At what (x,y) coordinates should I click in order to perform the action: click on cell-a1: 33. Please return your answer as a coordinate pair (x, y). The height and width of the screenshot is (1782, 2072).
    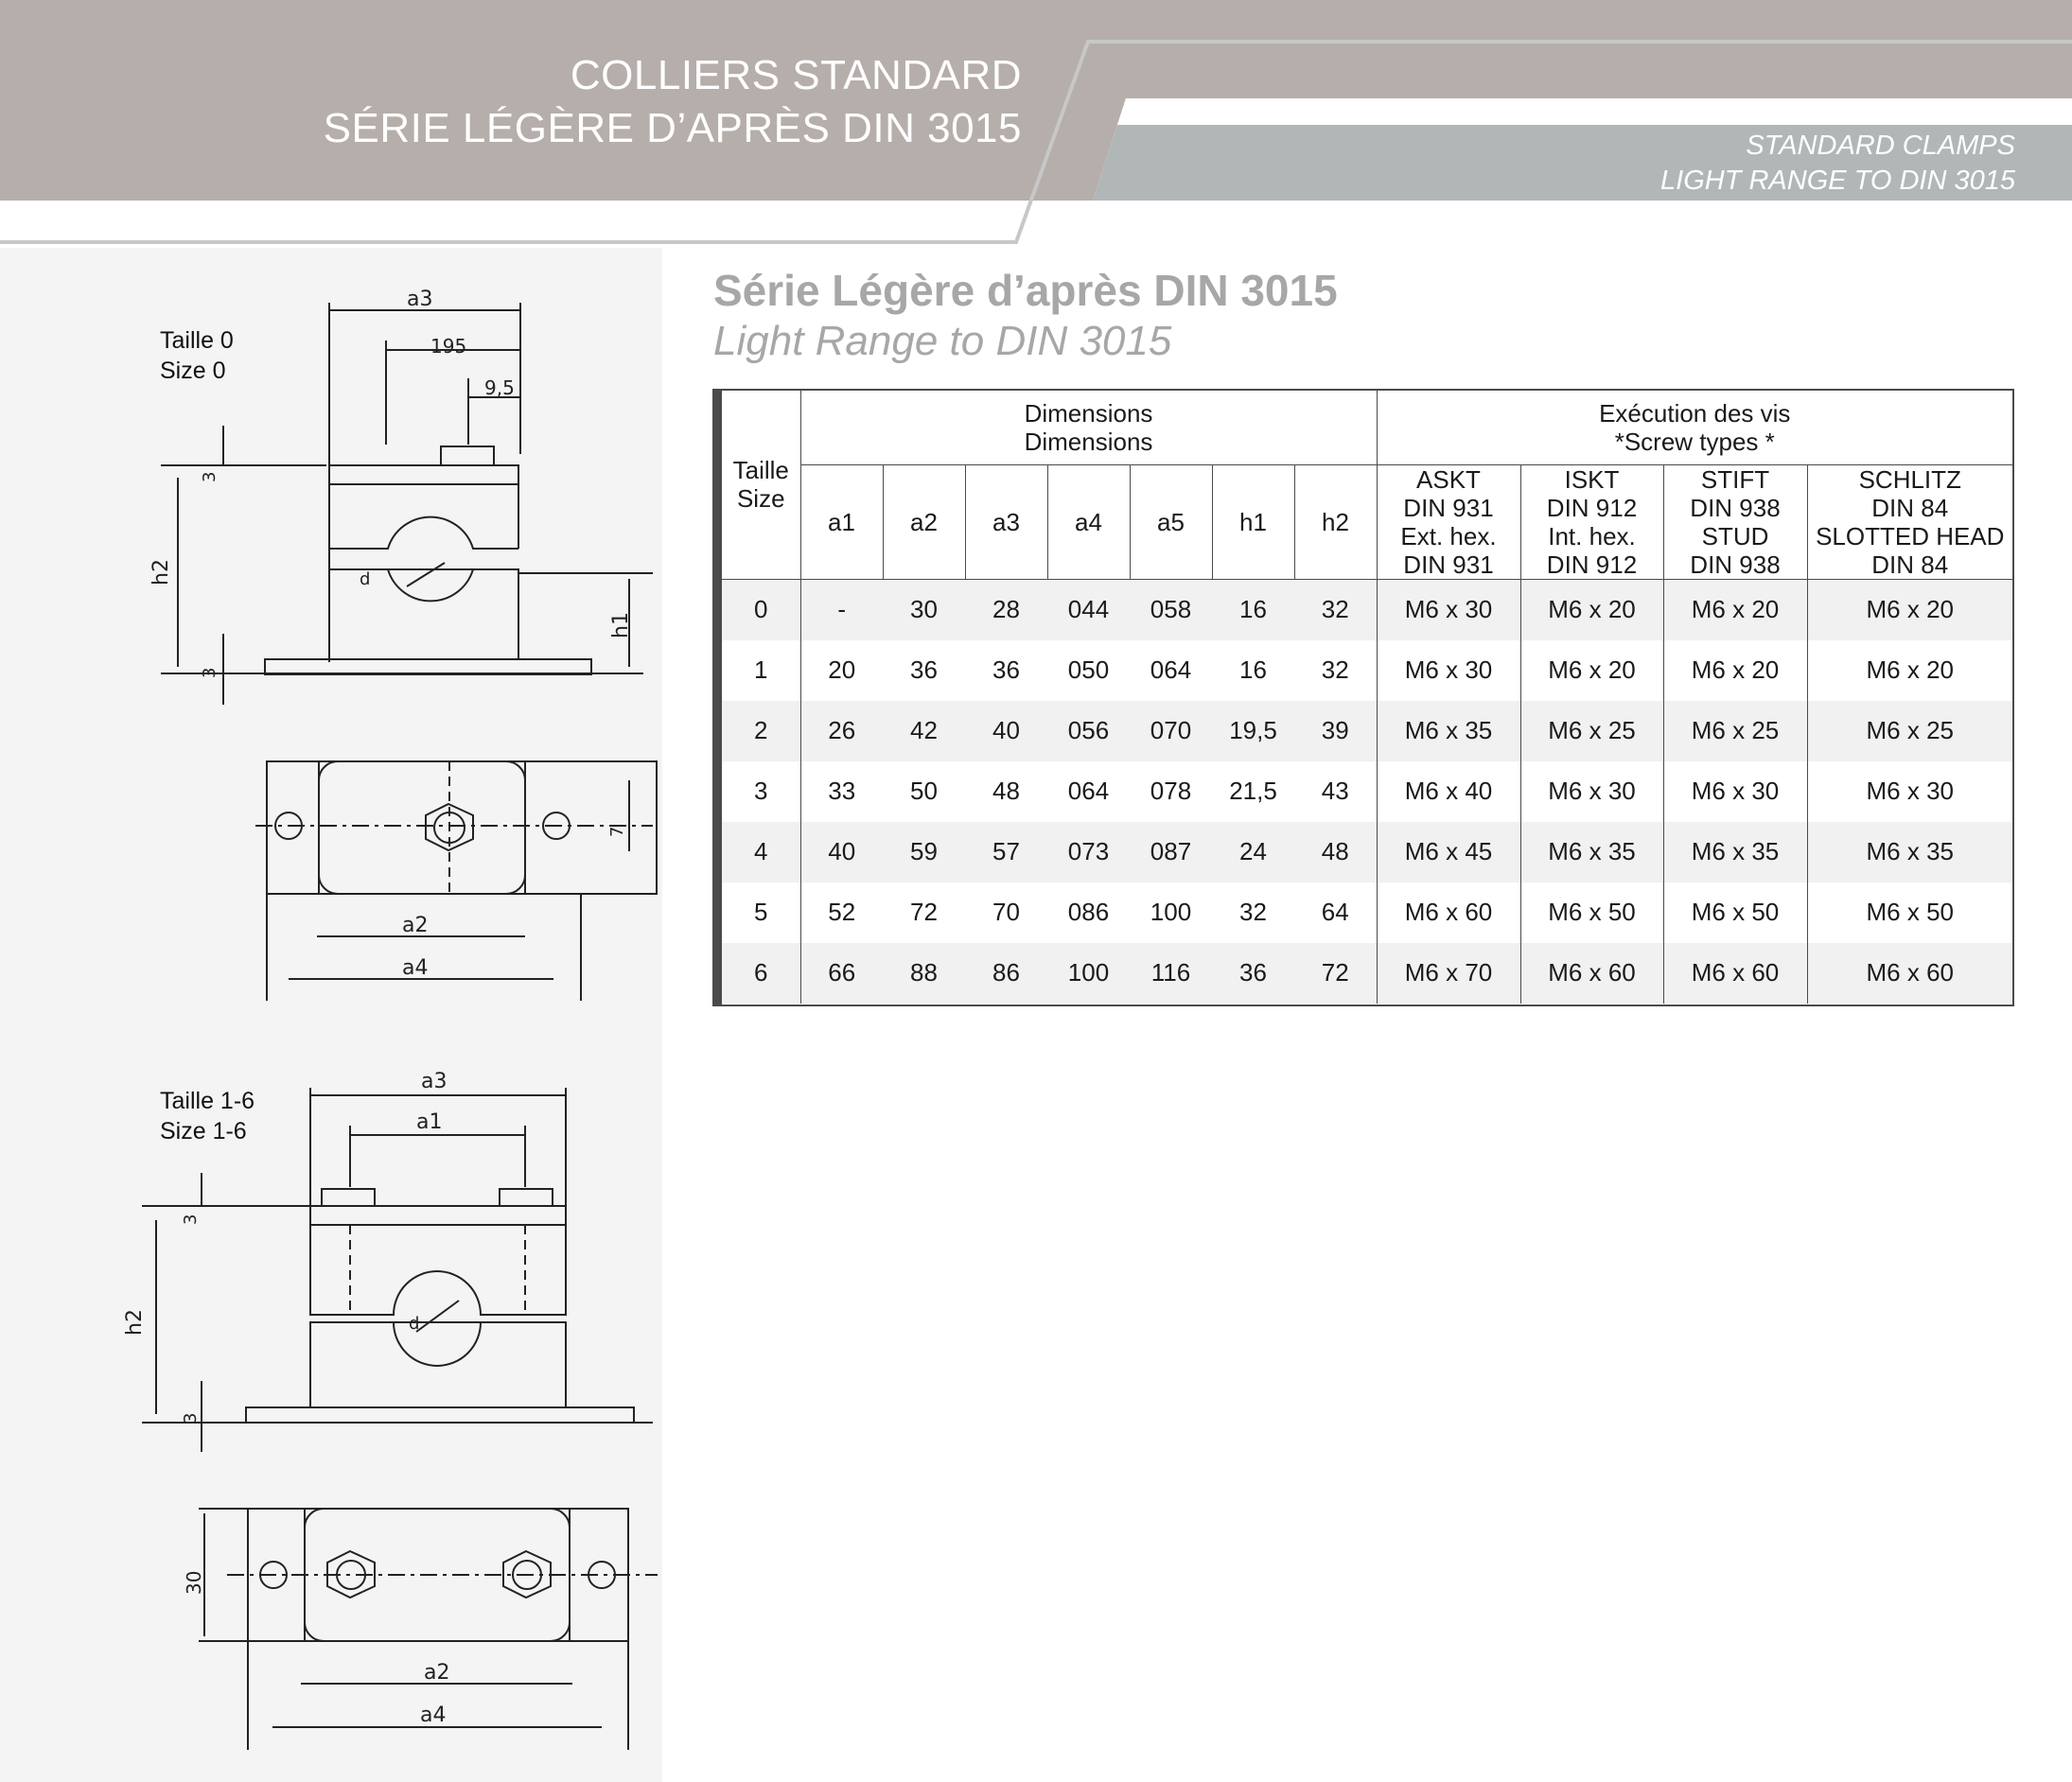
    Looking at the image, I should click on (842, 791).